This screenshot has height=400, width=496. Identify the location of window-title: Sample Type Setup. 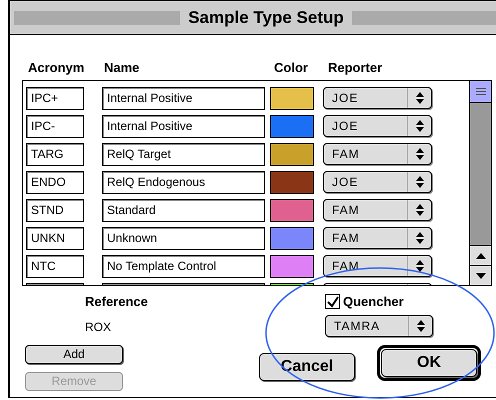
(266, 17).